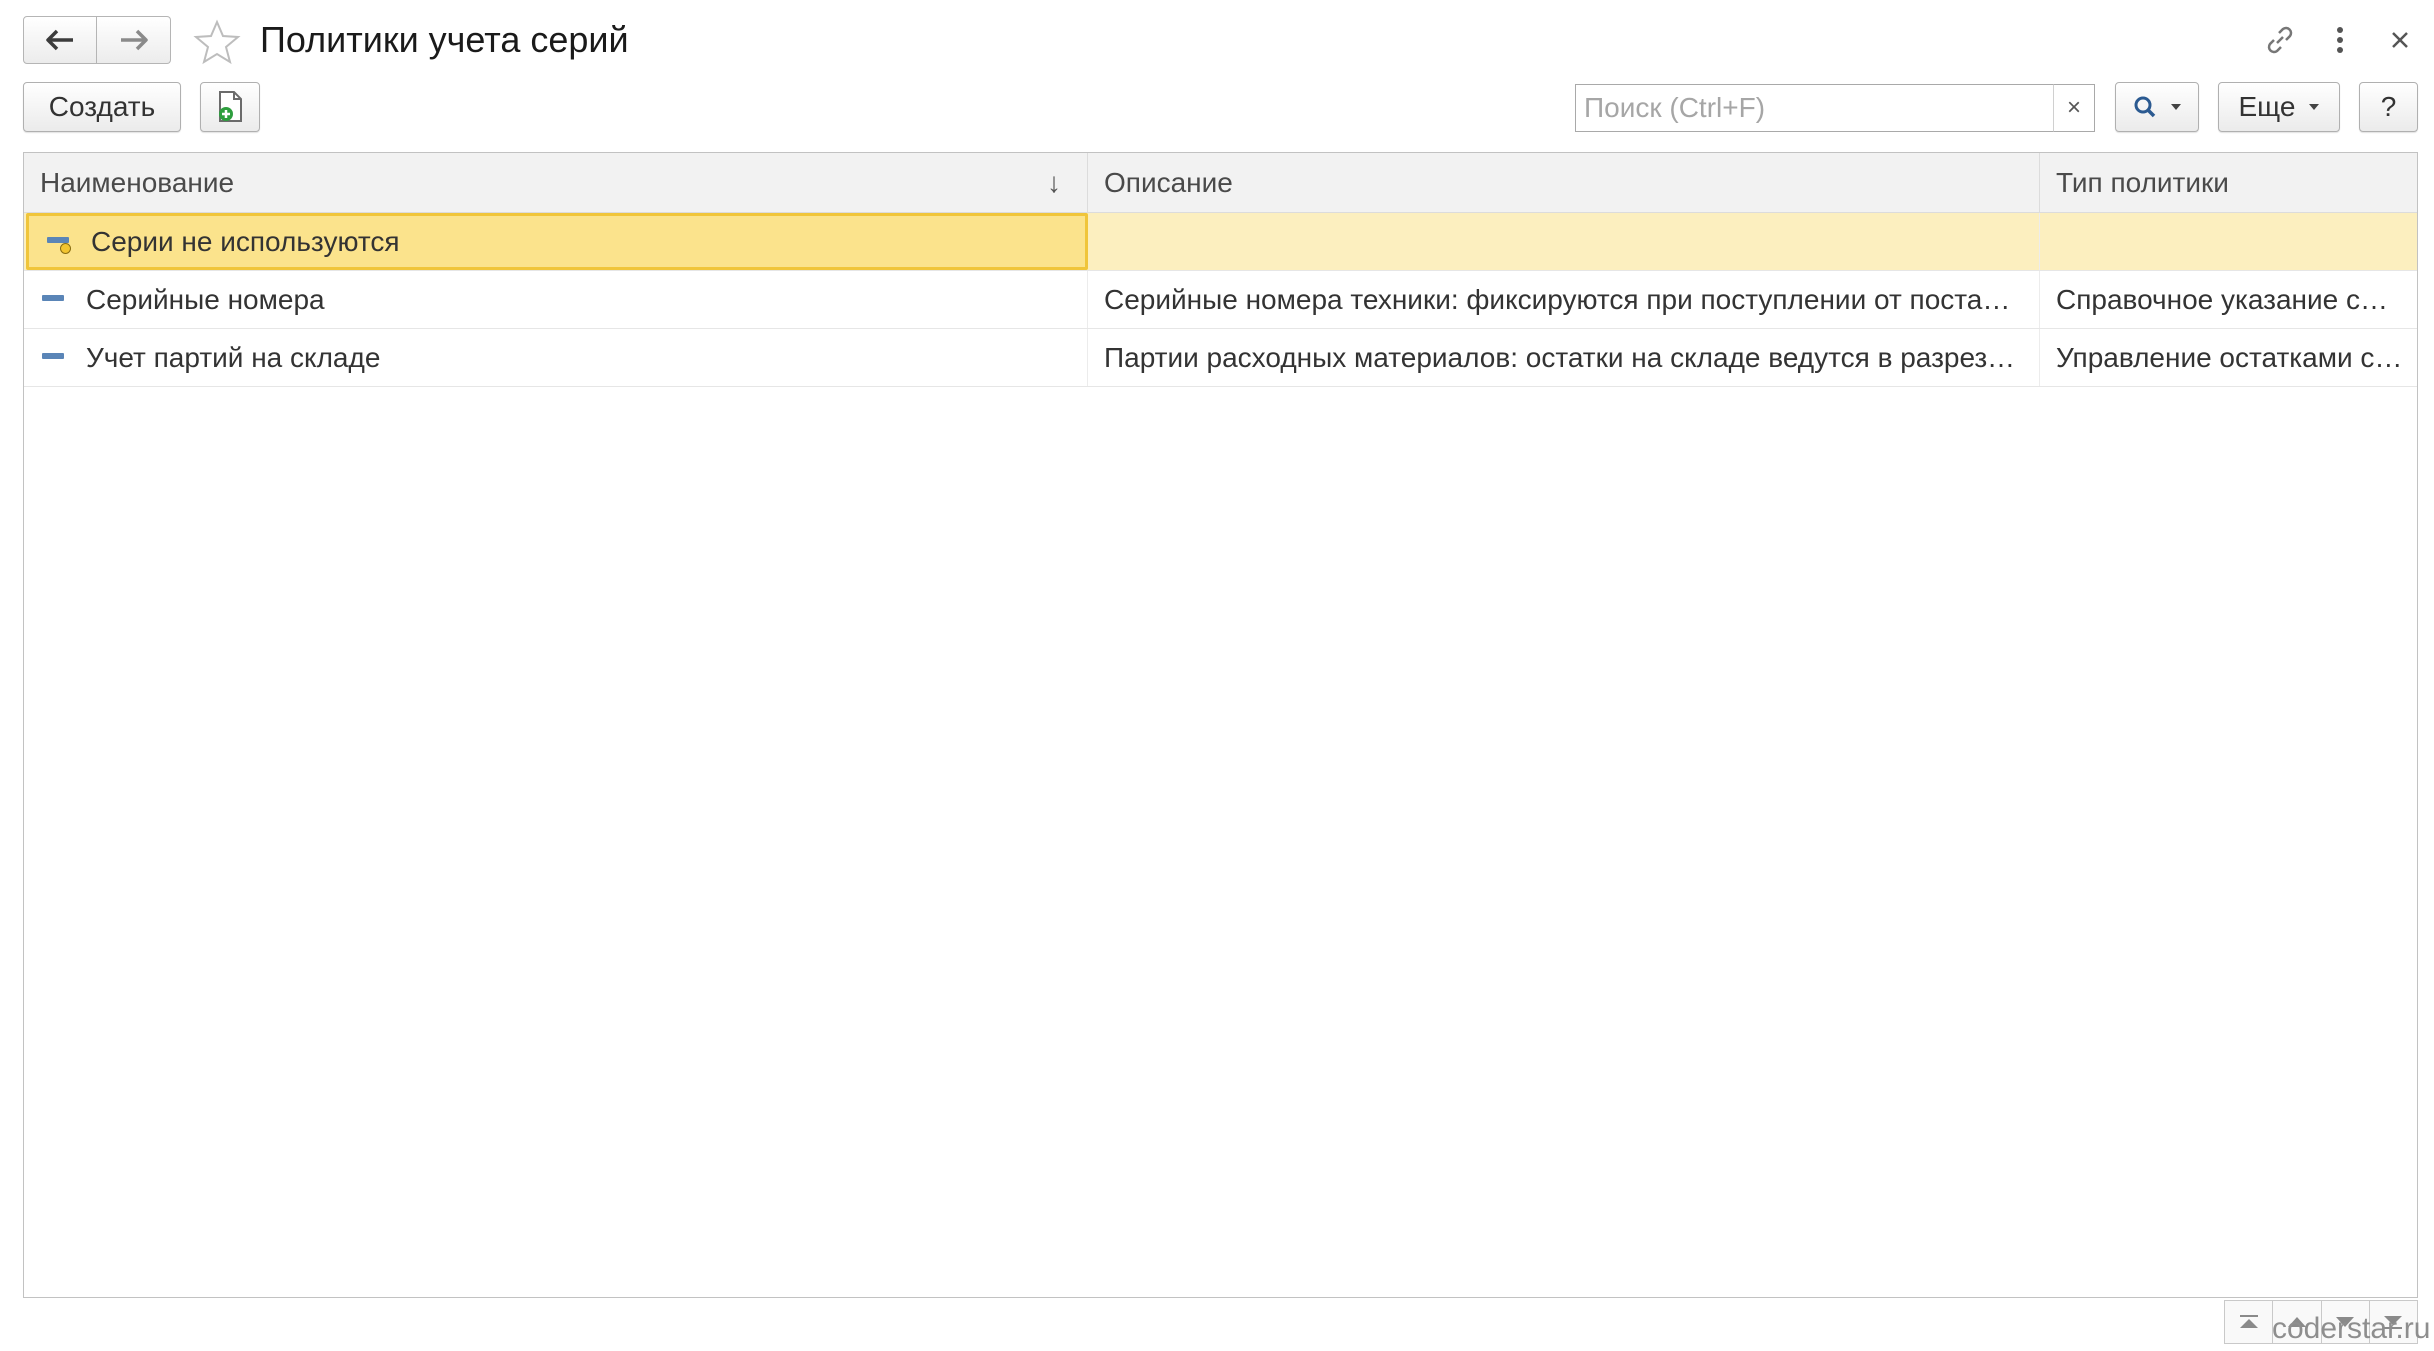 The image size is (2434, 1351). I want to click on search-options-button, so click(2157, 107).